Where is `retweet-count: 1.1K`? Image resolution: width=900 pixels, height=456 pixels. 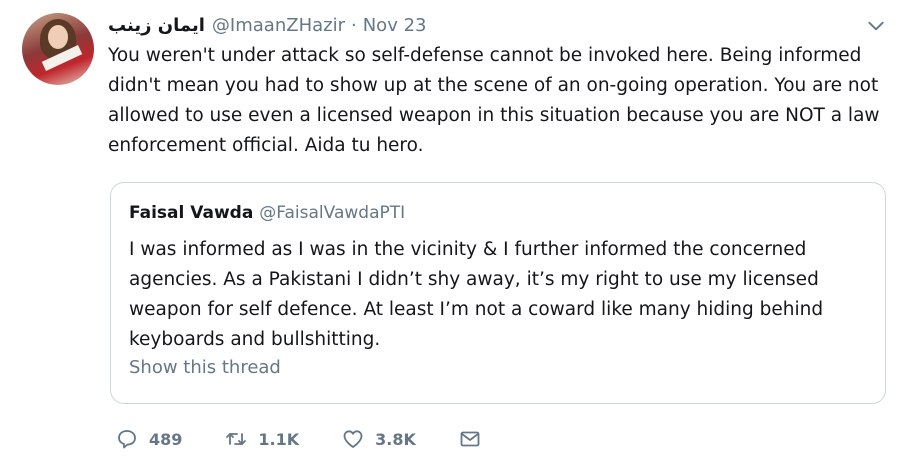
retweet-count: 1.1K is located at coordinates (279, 439).